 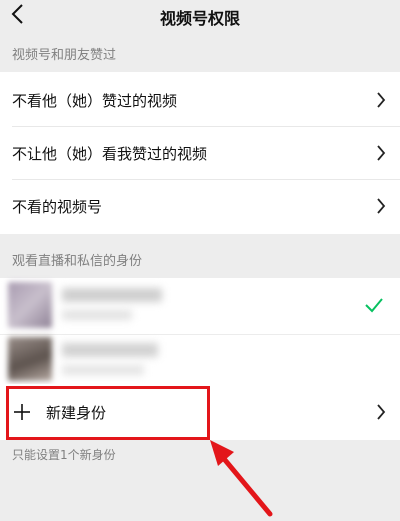 I want to click on row-blocked-channels: 不看的视频号, so click(x=200, y=206).